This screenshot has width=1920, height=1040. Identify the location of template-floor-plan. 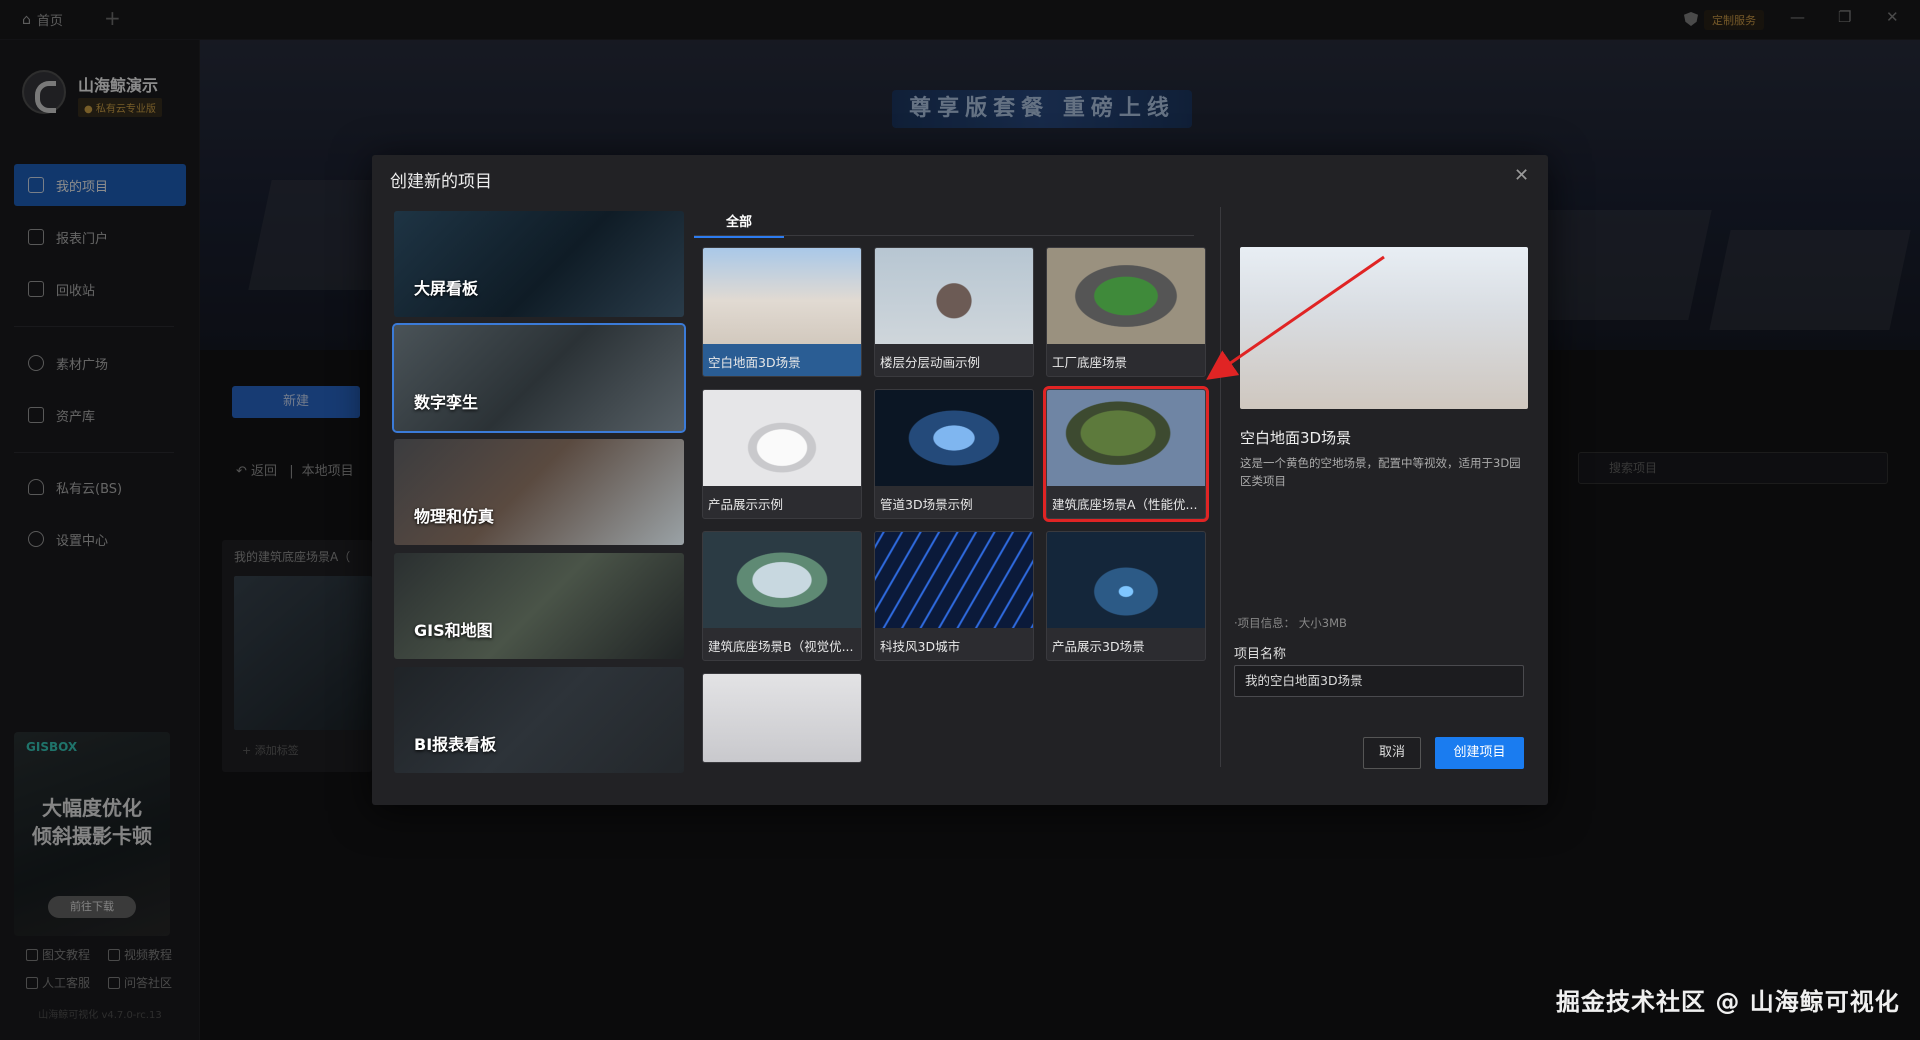
(782, 718).